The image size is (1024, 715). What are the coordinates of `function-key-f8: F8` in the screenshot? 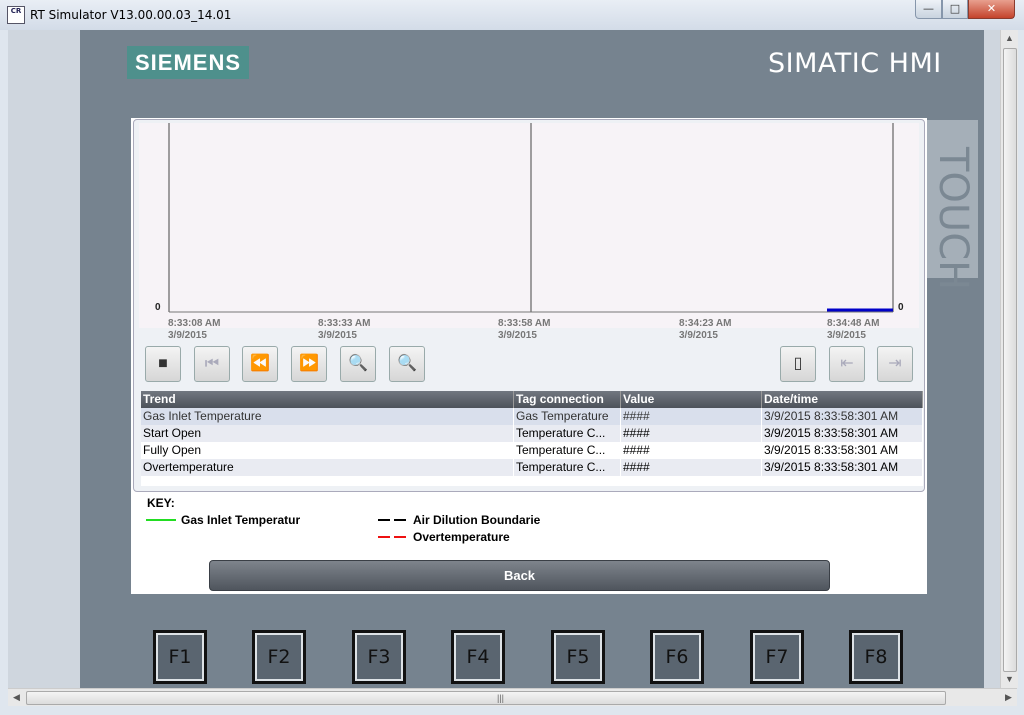 It's located at (876, 657).